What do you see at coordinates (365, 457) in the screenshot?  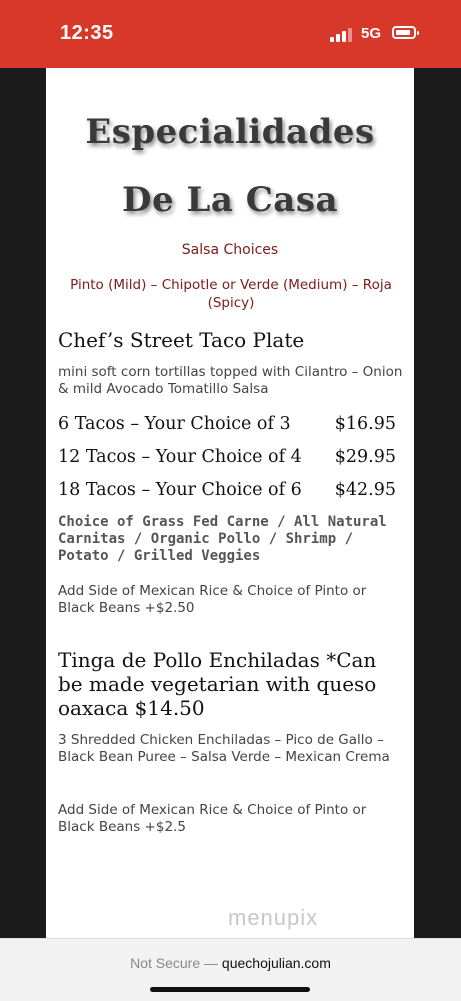 I see `price-row-price: $29.95` at bounding box center [365, 457].